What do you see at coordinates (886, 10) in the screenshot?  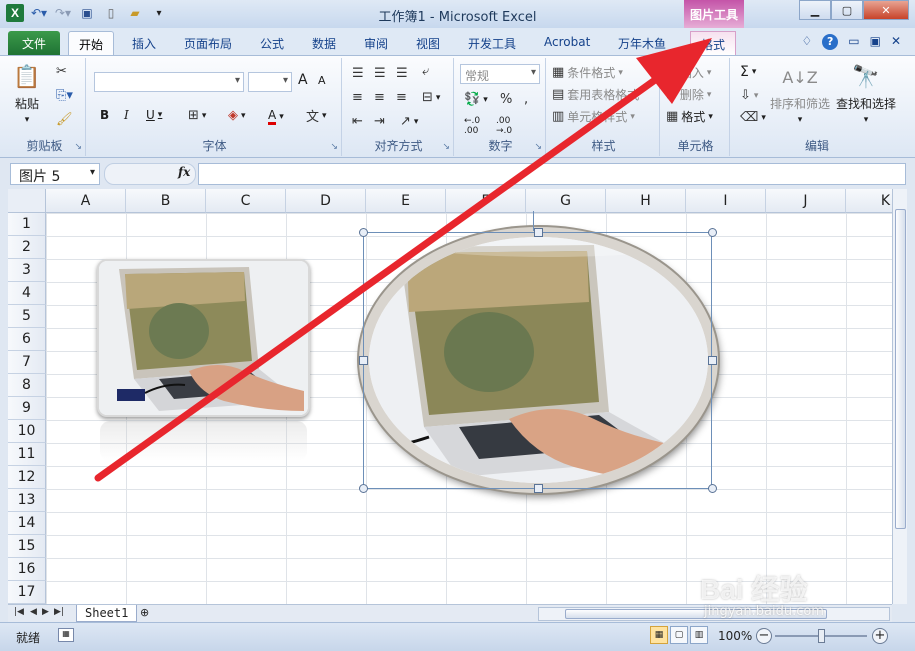 I see `close-button: ✕` at bounding box center [886, 10].